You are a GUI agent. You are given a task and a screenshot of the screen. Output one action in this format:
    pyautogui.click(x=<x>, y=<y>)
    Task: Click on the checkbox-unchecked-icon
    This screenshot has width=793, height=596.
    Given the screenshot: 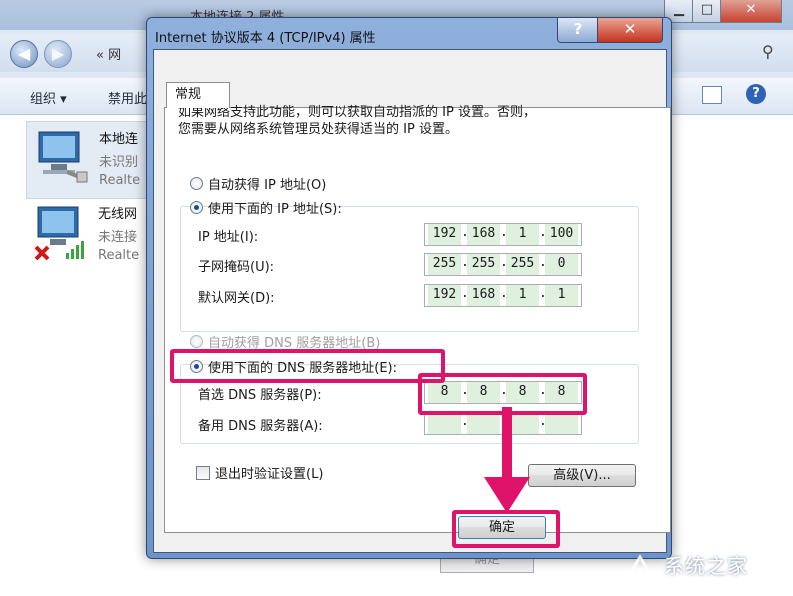 What is the action you would take?
    pyautogui.click(x=203, y=473)
    